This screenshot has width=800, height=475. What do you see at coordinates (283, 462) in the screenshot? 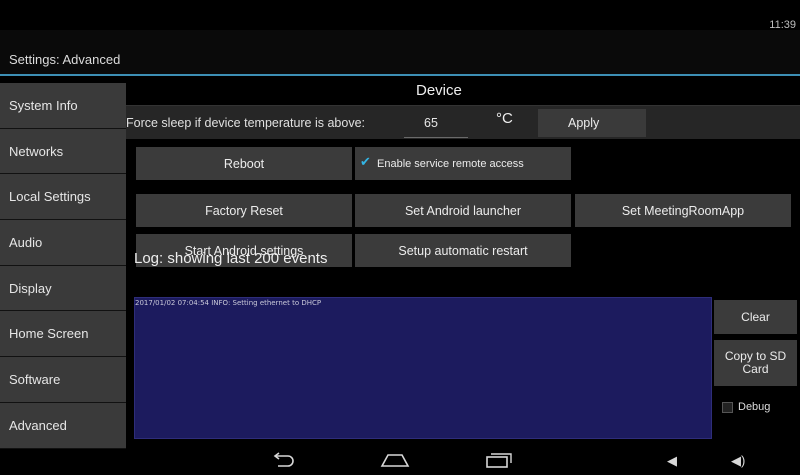
I see `back-icon` at bounding box center [283, 462].